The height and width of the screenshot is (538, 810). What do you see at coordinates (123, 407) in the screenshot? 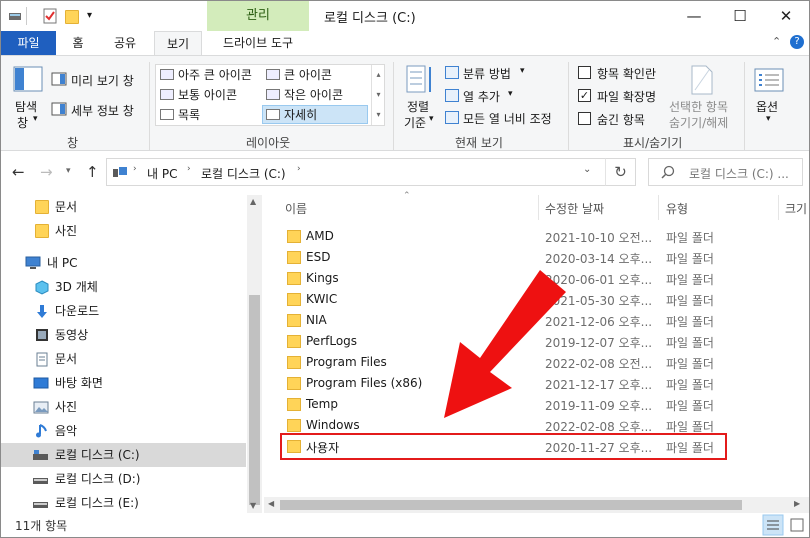
I see `nav-item-pictures: 사진` at bounding box center [123, 407].